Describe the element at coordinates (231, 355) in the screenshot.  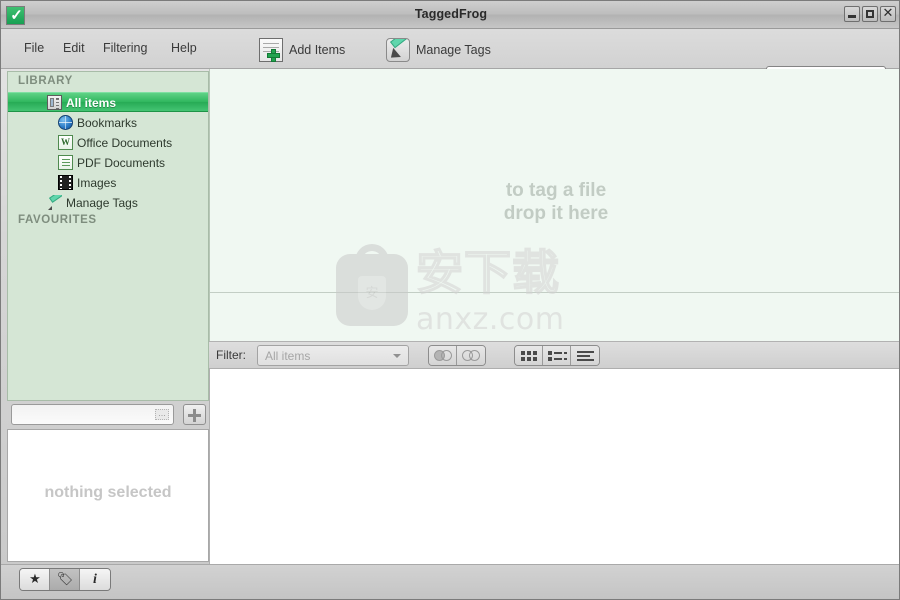
I see `filter-label: Filter:` at that location.